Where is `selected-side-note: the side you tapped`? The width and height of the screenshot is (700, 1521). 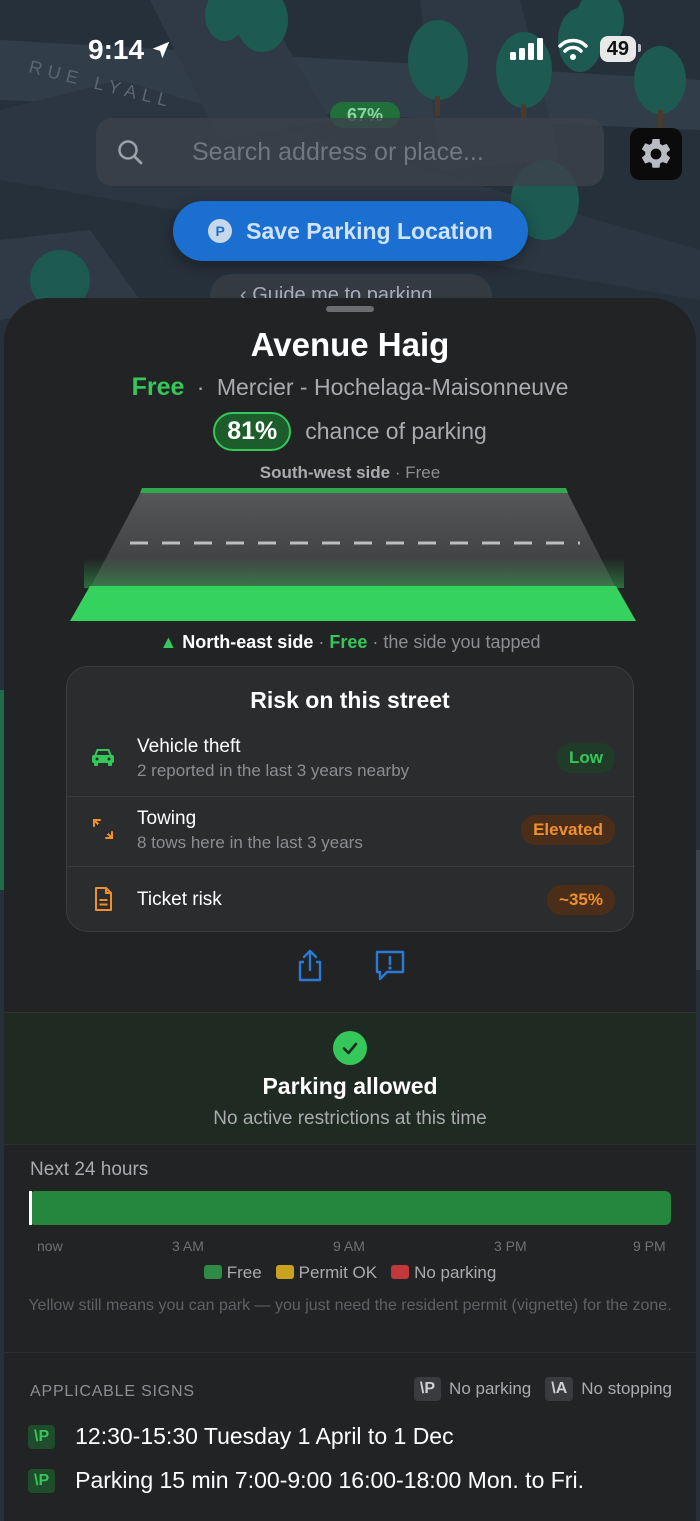 selected-side-note: the side you tapped is located at coordinates (462, 642).